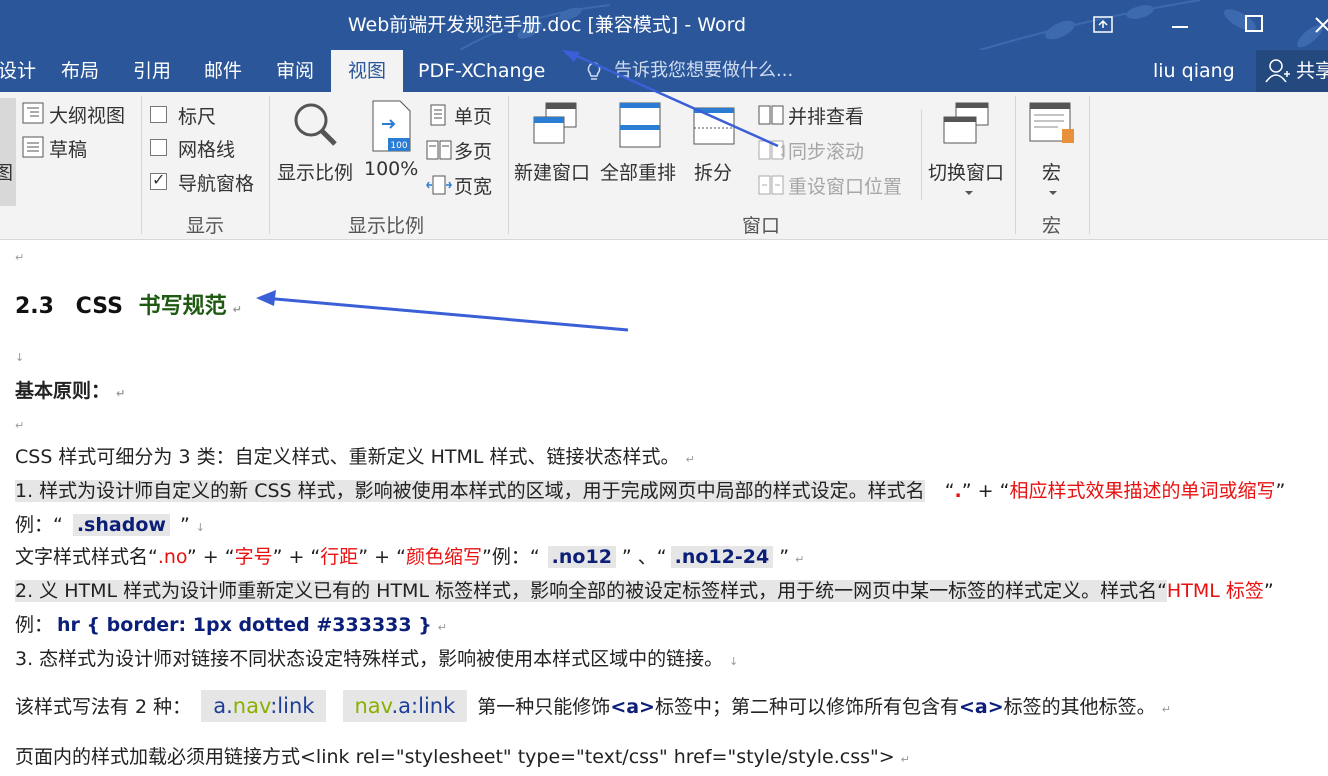 The width and height of the screenshot is (1328, 776). What do you see at coordinates (555, 123) in the screenshot?
I see `new-window-icon` at bounding box center [555, 123].